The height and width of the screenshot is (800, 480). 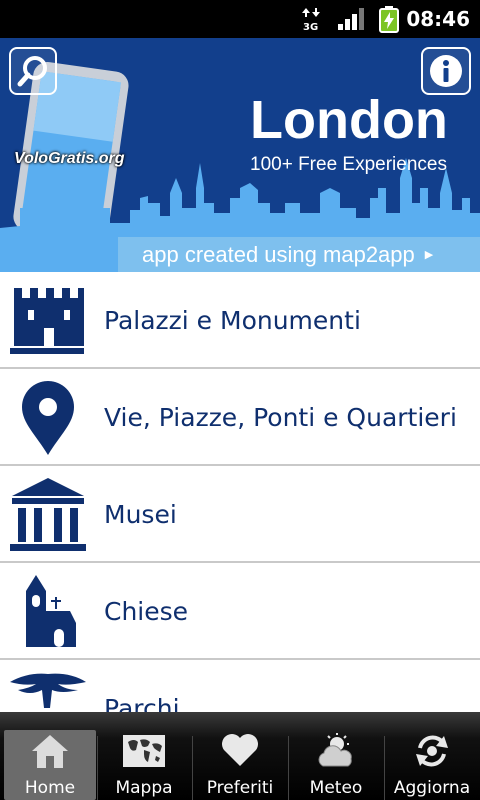 I want to click on home-icon, so click(x=50, y=751).